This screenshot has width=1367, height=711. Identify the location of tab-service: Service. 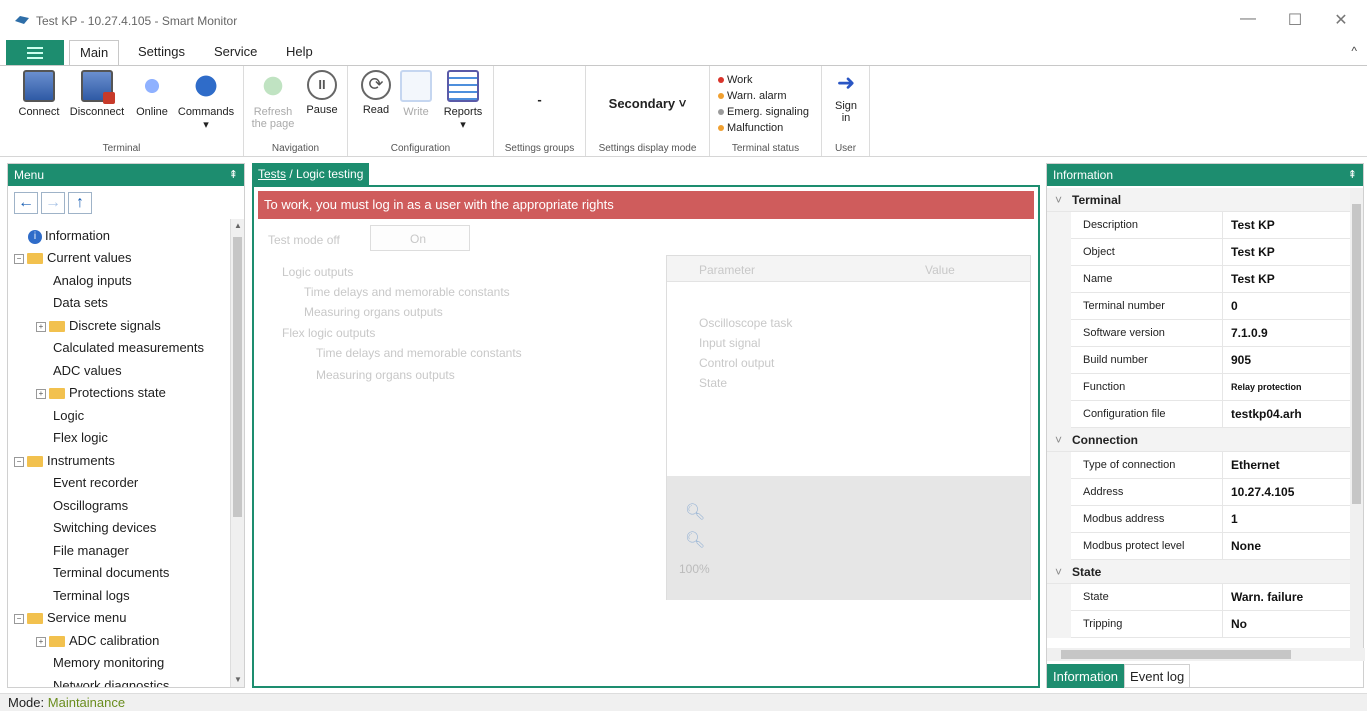
(235, 51).